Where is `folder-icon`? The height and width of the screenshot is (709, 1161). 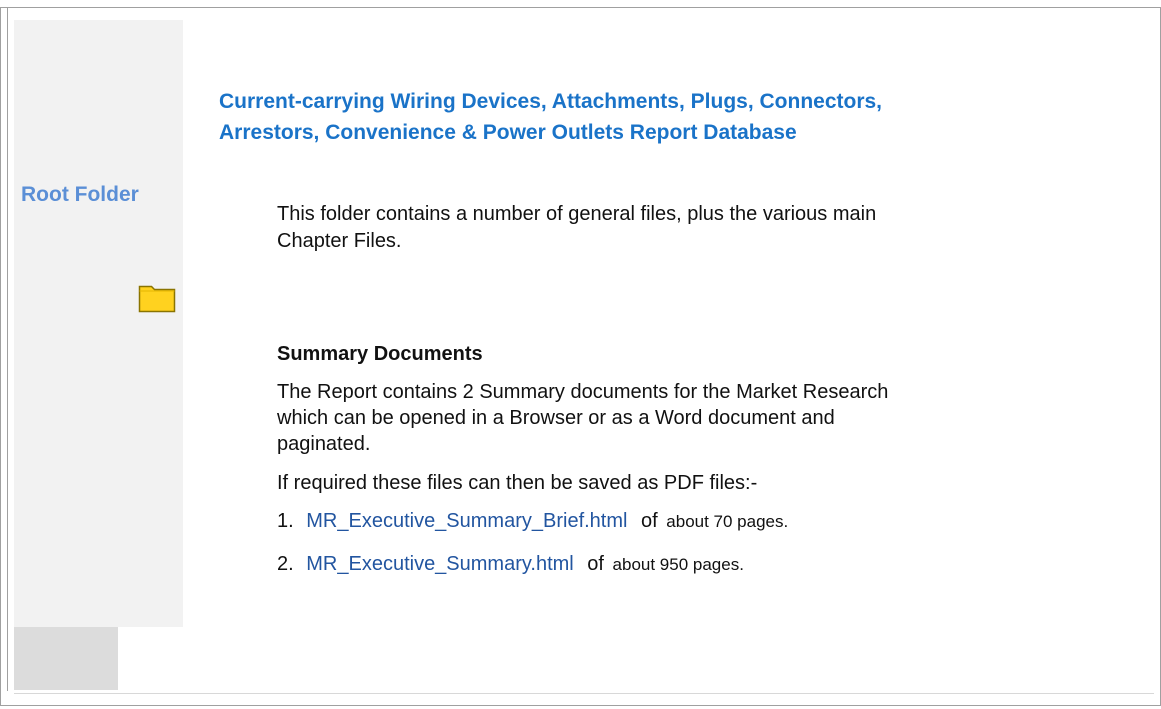
folder-icon is located at coordinates (157, 298).